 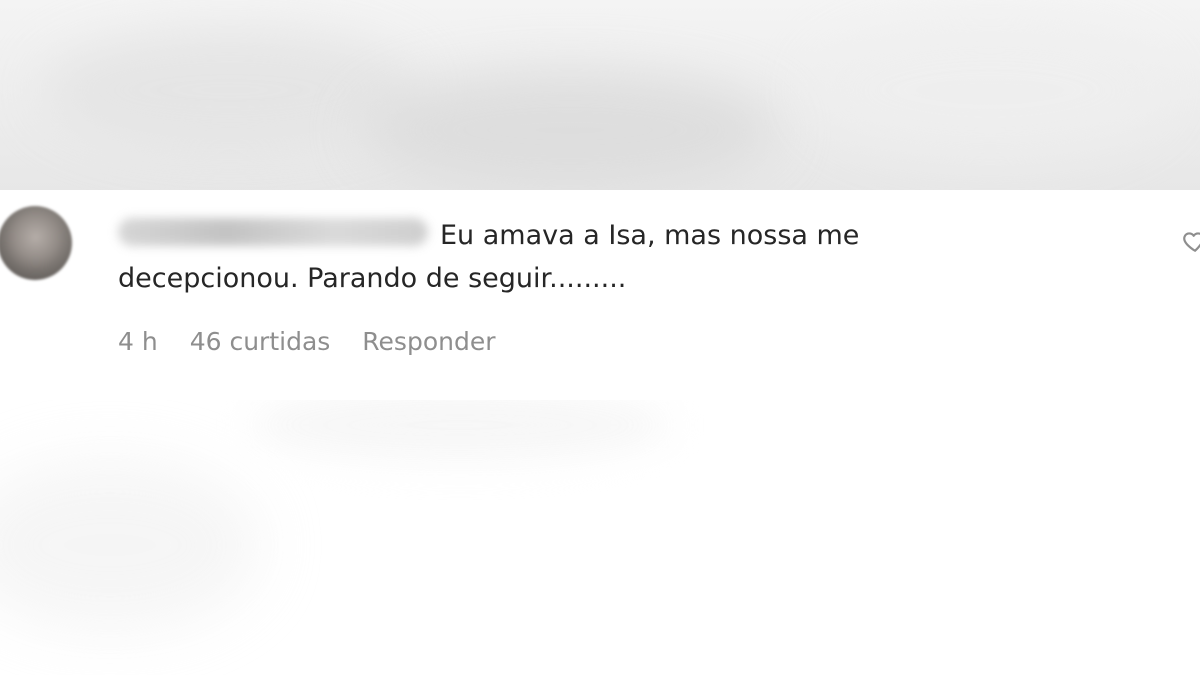 I want to click on reply-button: Responder, so click(x=428, y=341).